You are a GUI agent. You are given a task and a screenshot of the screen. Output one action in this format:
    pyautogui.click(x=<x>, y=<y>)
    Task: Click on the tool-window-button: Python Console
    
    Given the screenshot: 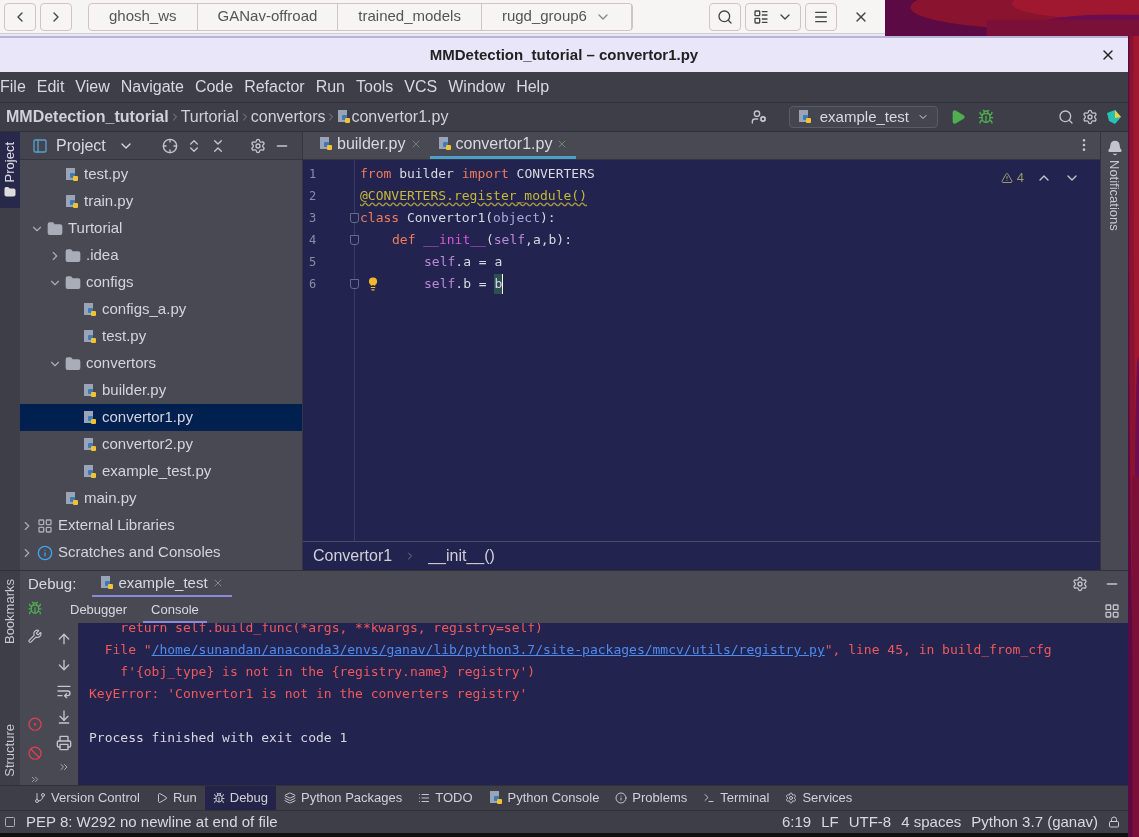 What is the action you would take?
    pyautogui.click(x=544, y=798)
    